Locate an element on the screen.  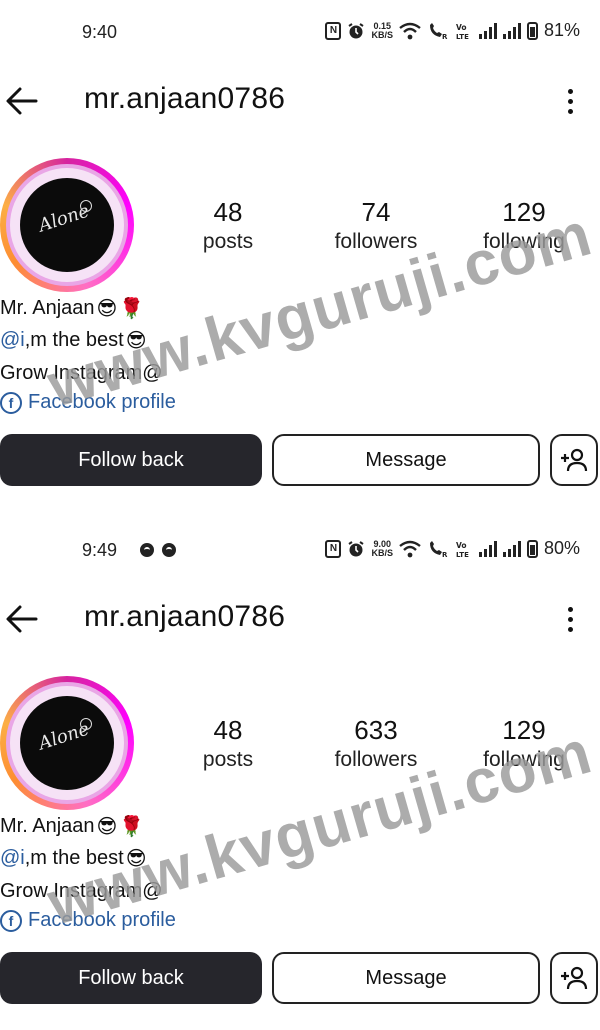
battery-percent: 80% is located at coordinates (561, 548).